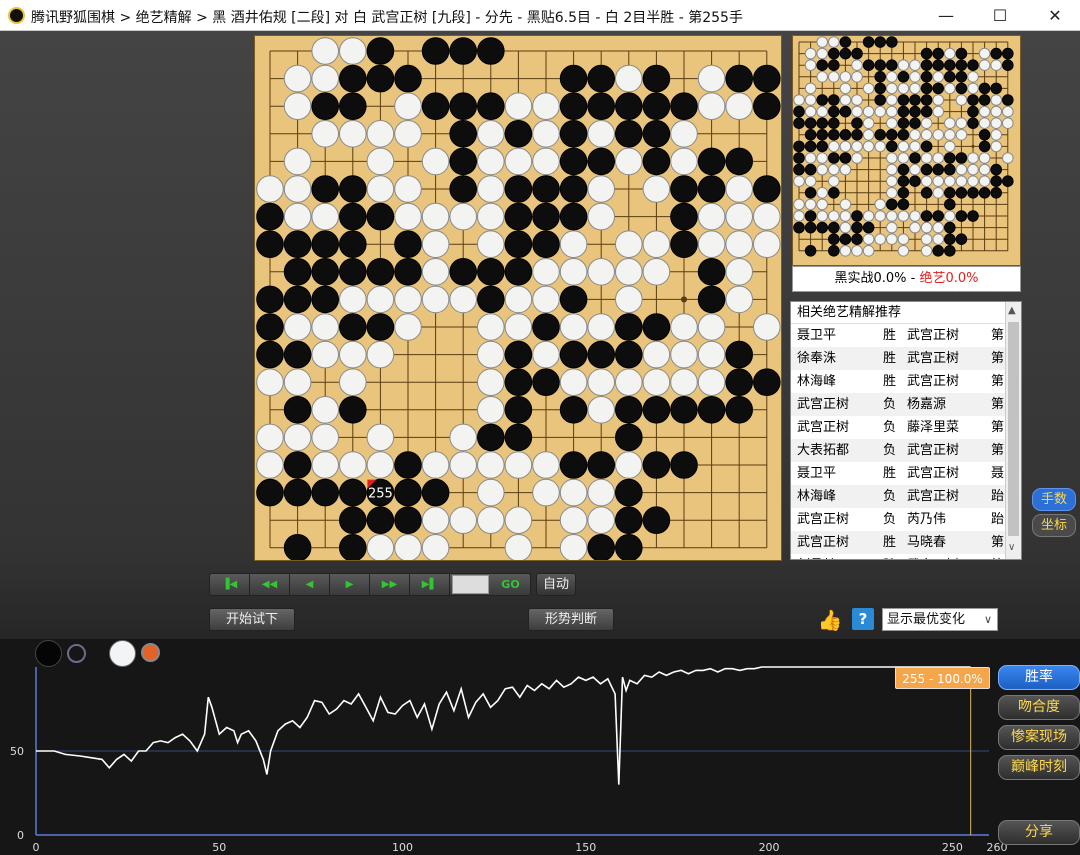 This screenshot has height=855, width=1080. Describe the element at coordinates (430, 584) in the screenshot. I see `last-move-icon: ▶▌` at that location.